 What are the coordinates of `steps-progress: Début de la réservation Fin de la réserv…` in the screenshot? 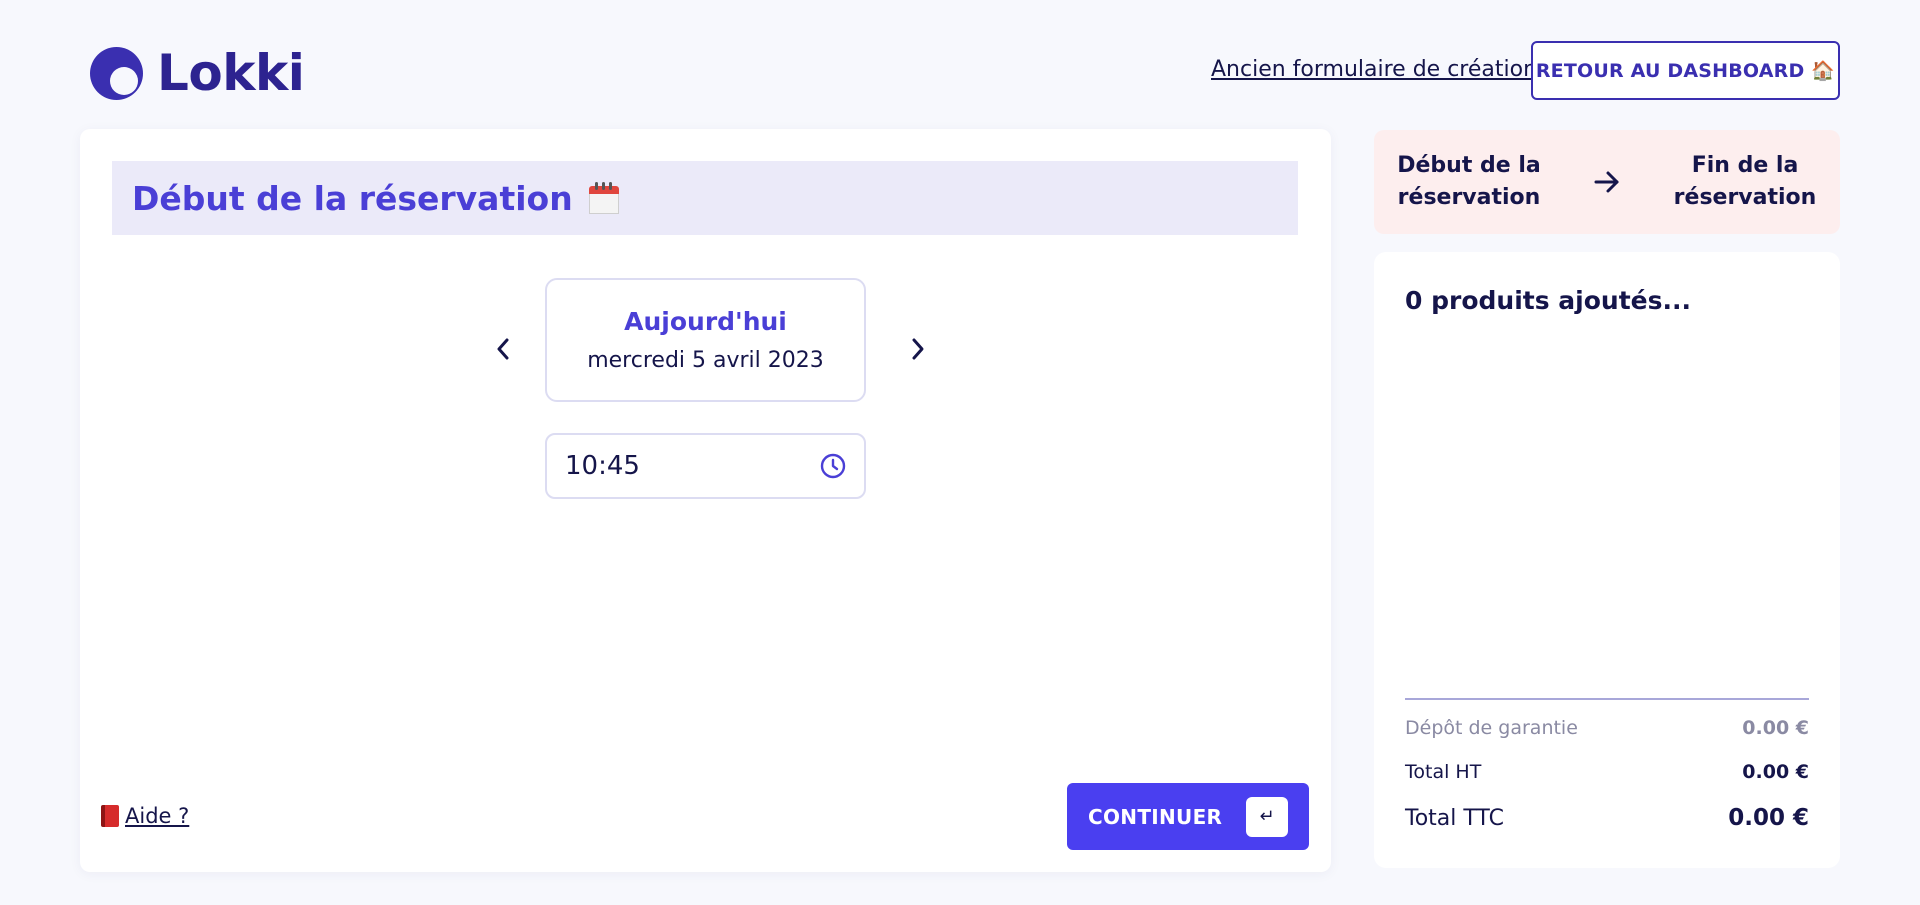 It's located at (1607, 182).